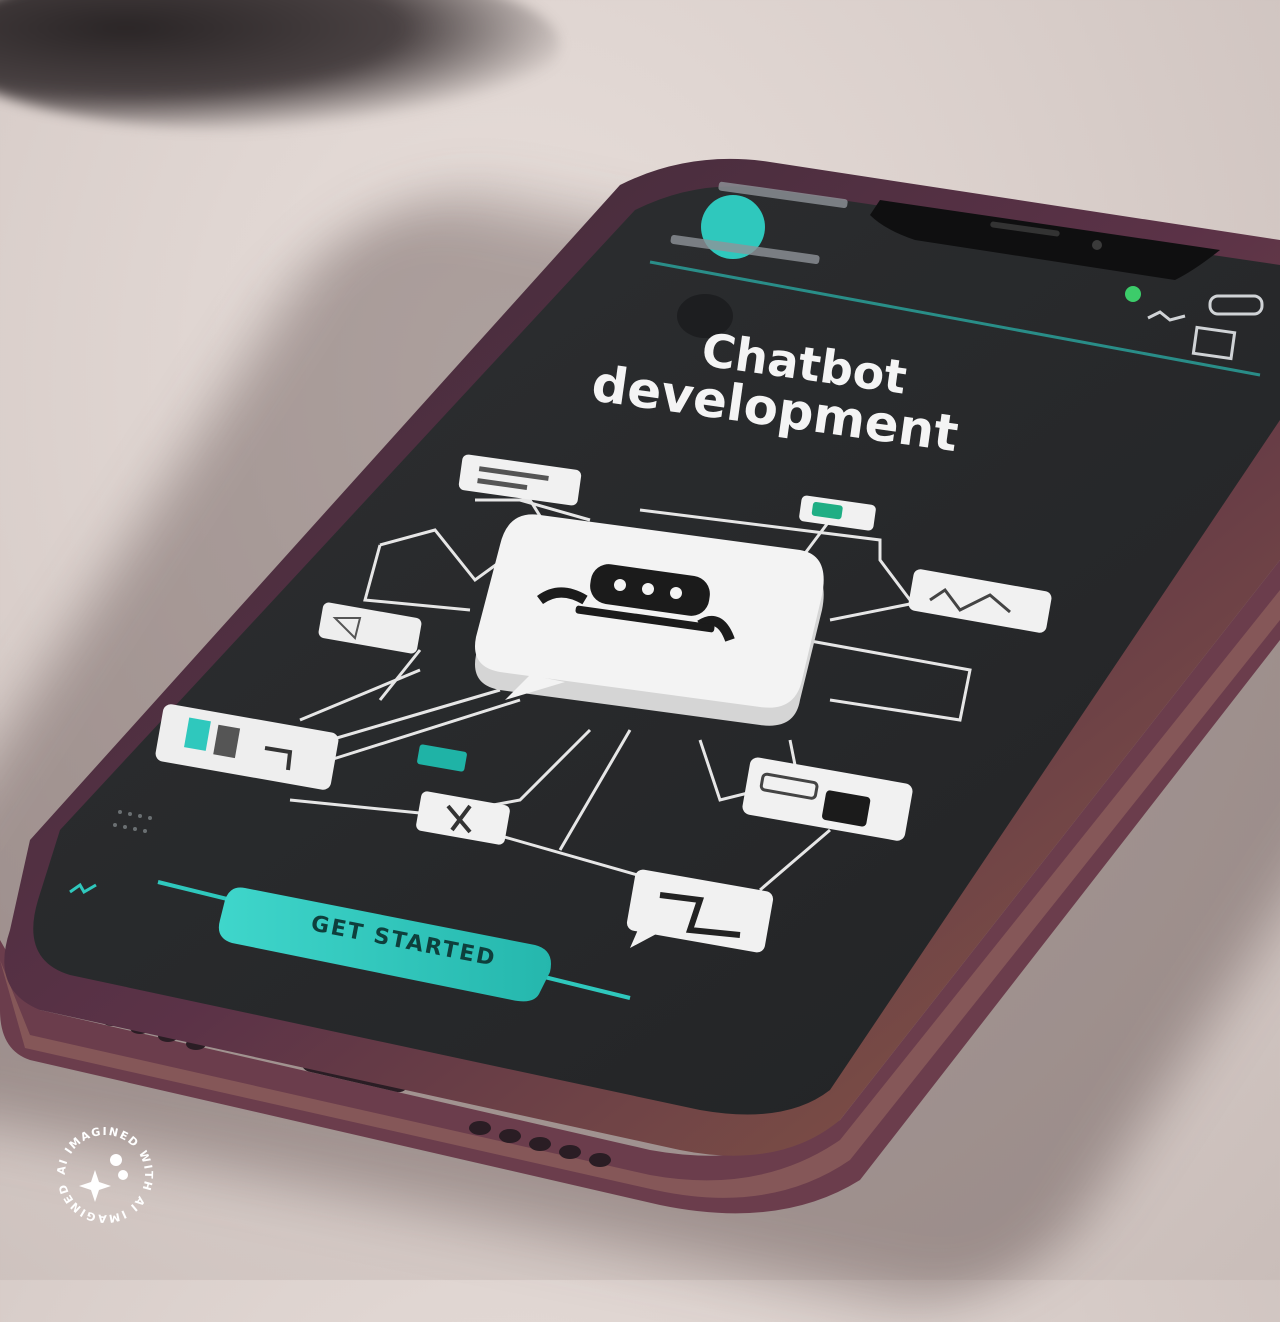 Image resolution: width=1280 pixels, height=1322 pixels. What do you see at coordinates (1133, 294) in the screenshot?
I see `status-green-dot-icon` at bounding box center [1133, 294].